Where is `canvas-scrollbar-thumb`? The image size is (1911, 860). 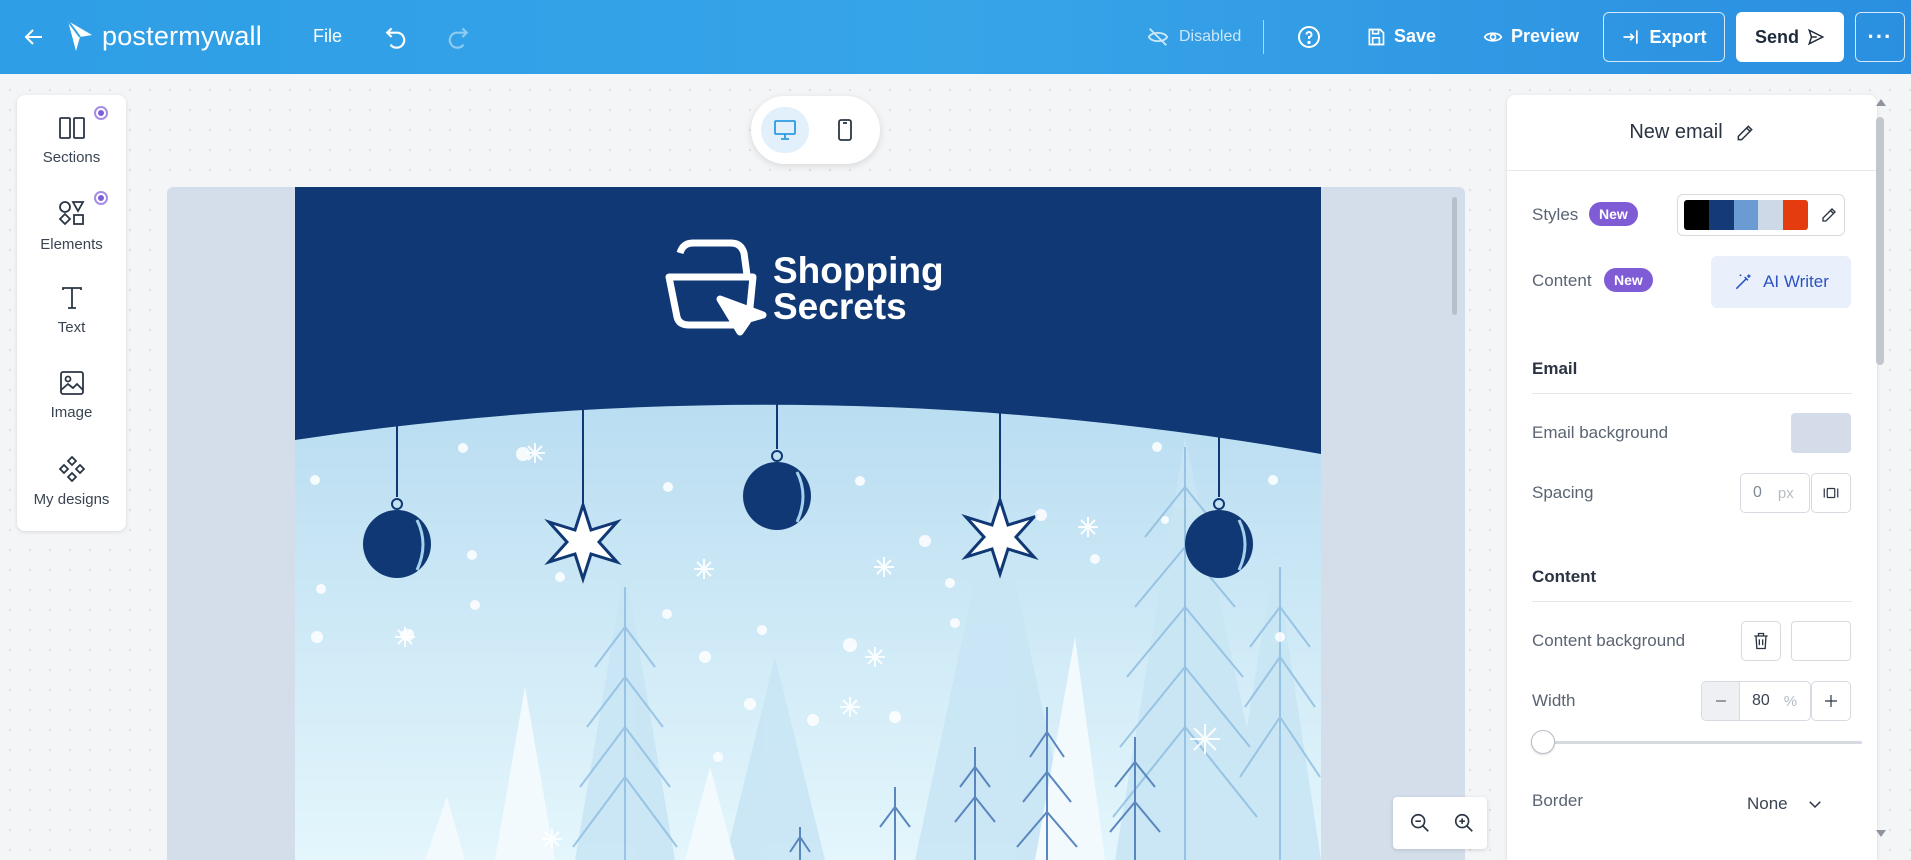
canvas-scrollbar-thumb is located at coordinates (1454, 256).